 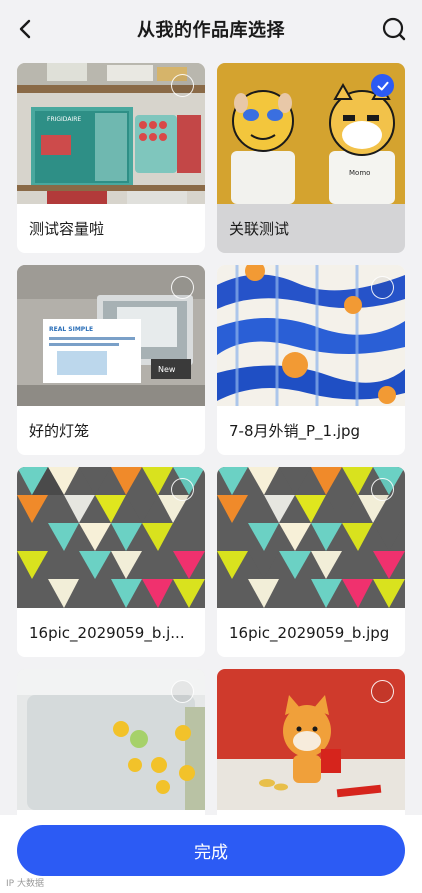 What do you see at coordinates (309, 632) in the screenshot?
I see `work-title: 16pic_2029059_b.jpg` at bounding box center [309, 632].